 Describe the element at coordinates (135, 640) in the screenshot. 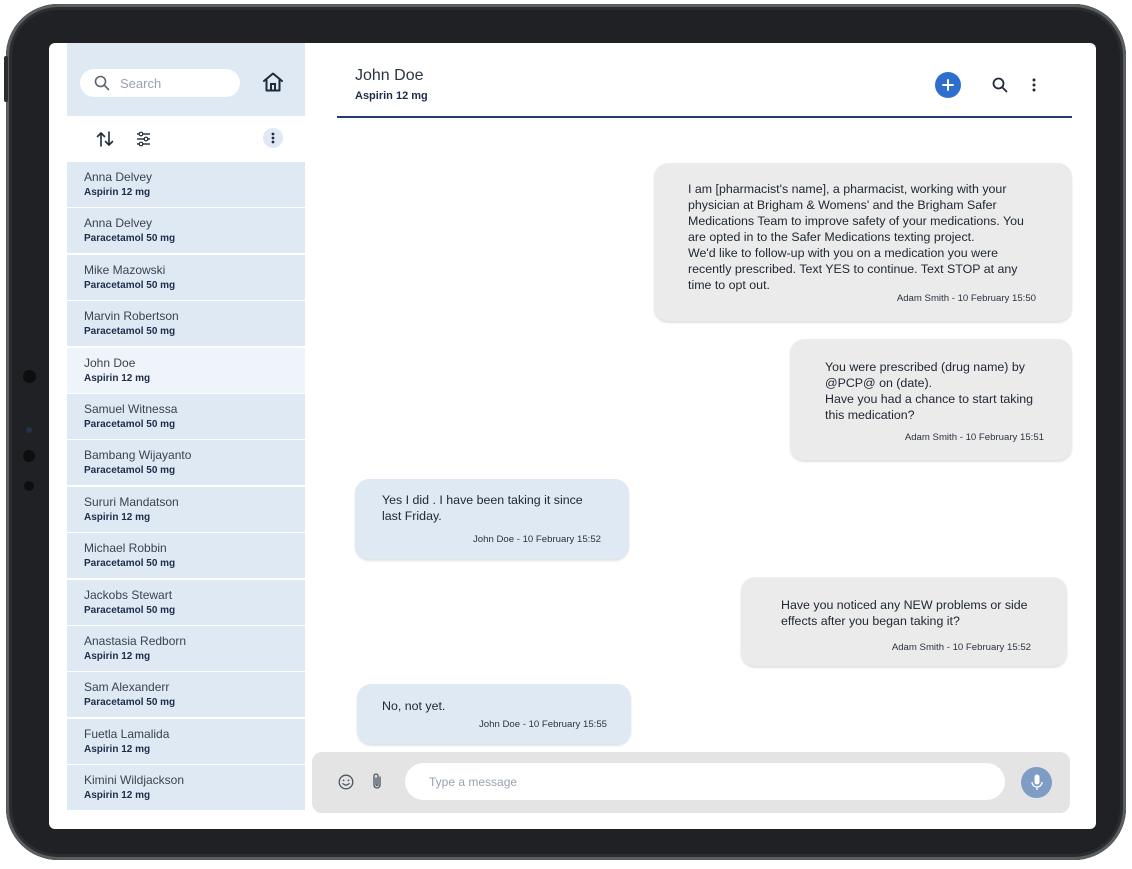

I see `contact-name: Anastasia Redborn` at that location.